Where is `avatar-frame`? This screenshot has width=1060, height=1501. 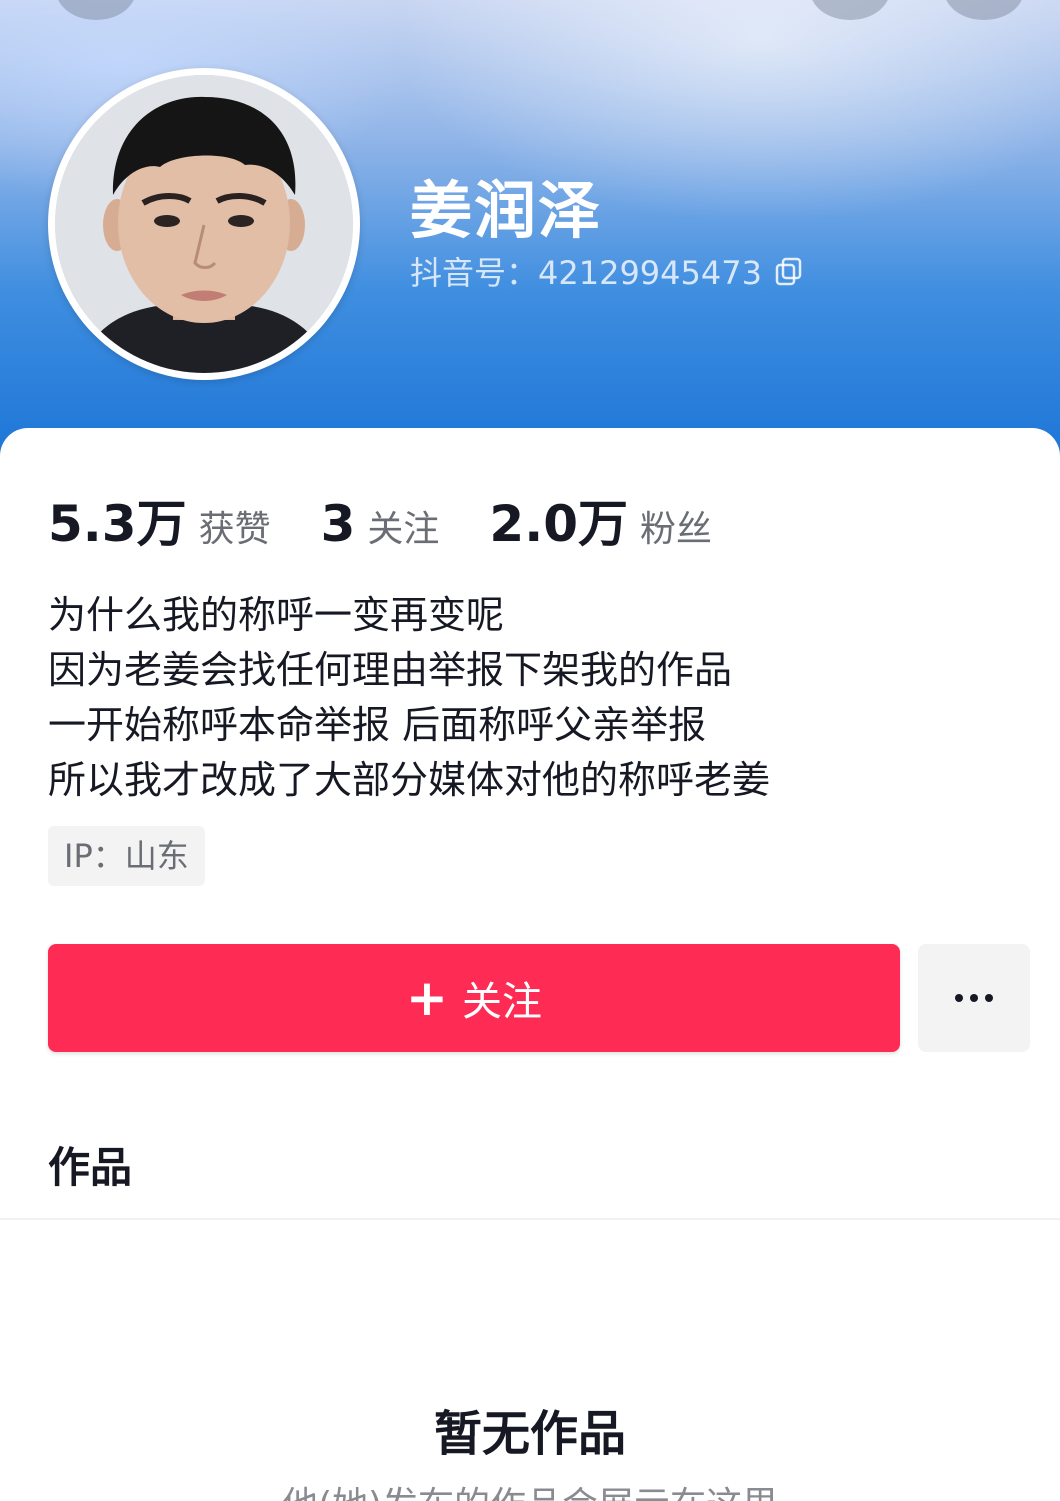
avatar-frame is located at coordinates (204, 224).